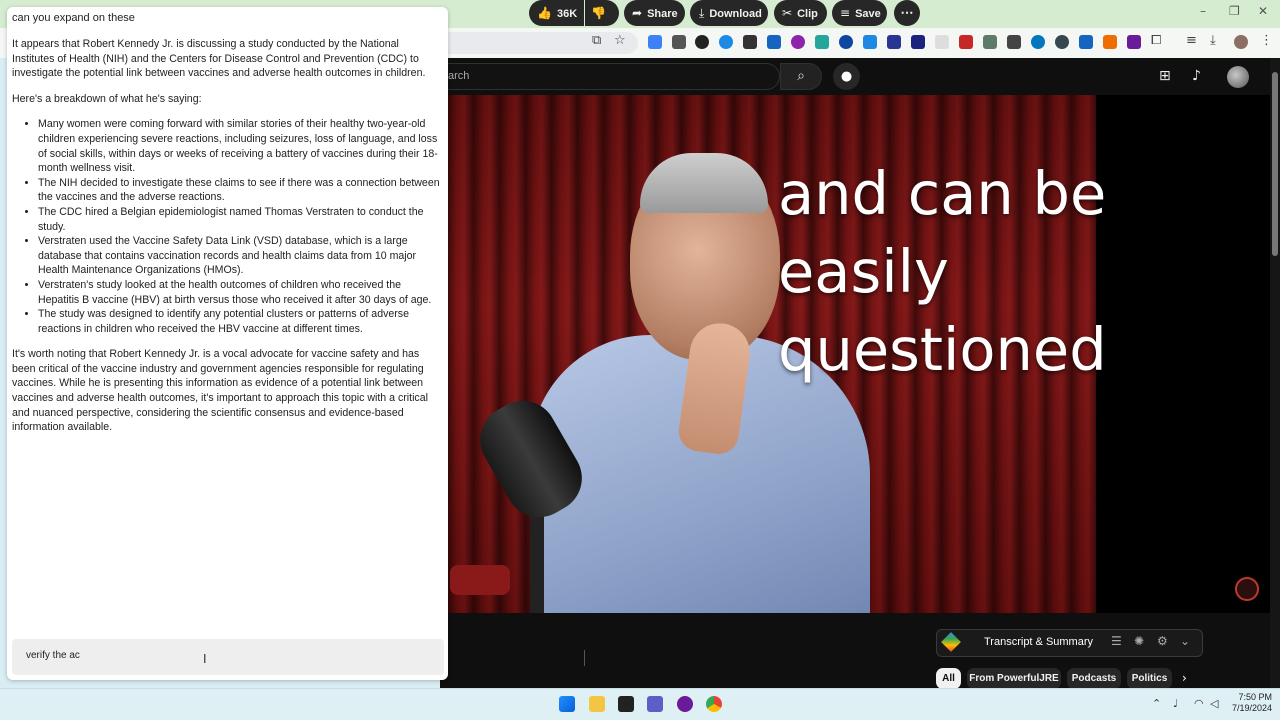 This screenshot has height=720, width=1280. Describe the element at coordinates (1199, 703) in the screenshot. I see `wifi-icon: ◠` at that location.